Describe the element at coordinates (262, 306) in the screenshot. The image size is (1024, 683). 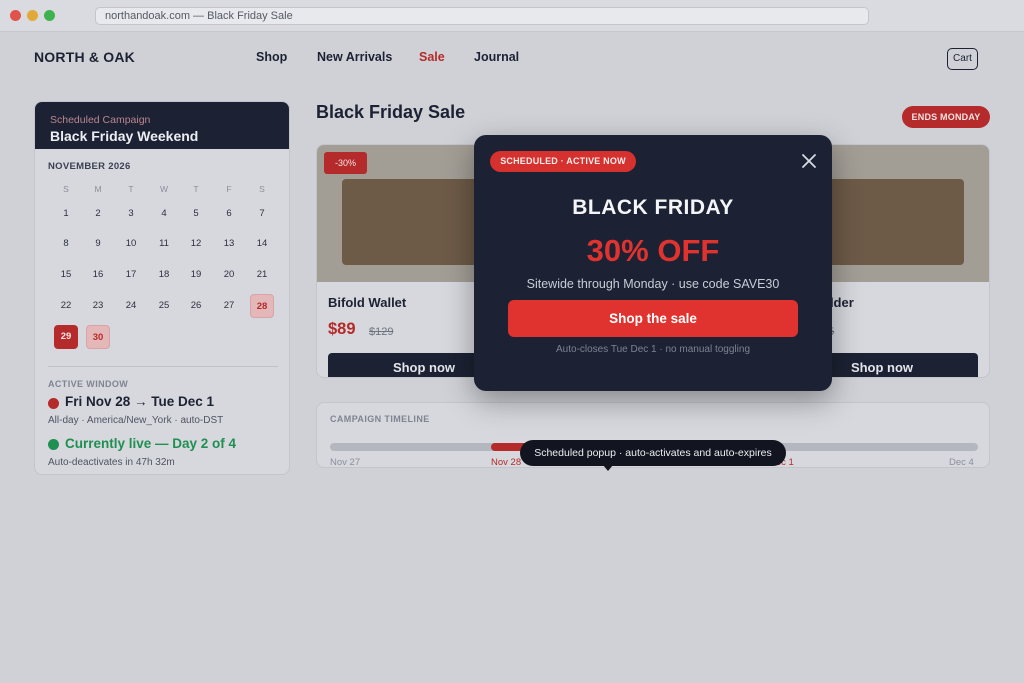
I see `calendar-day: 28` at that location.